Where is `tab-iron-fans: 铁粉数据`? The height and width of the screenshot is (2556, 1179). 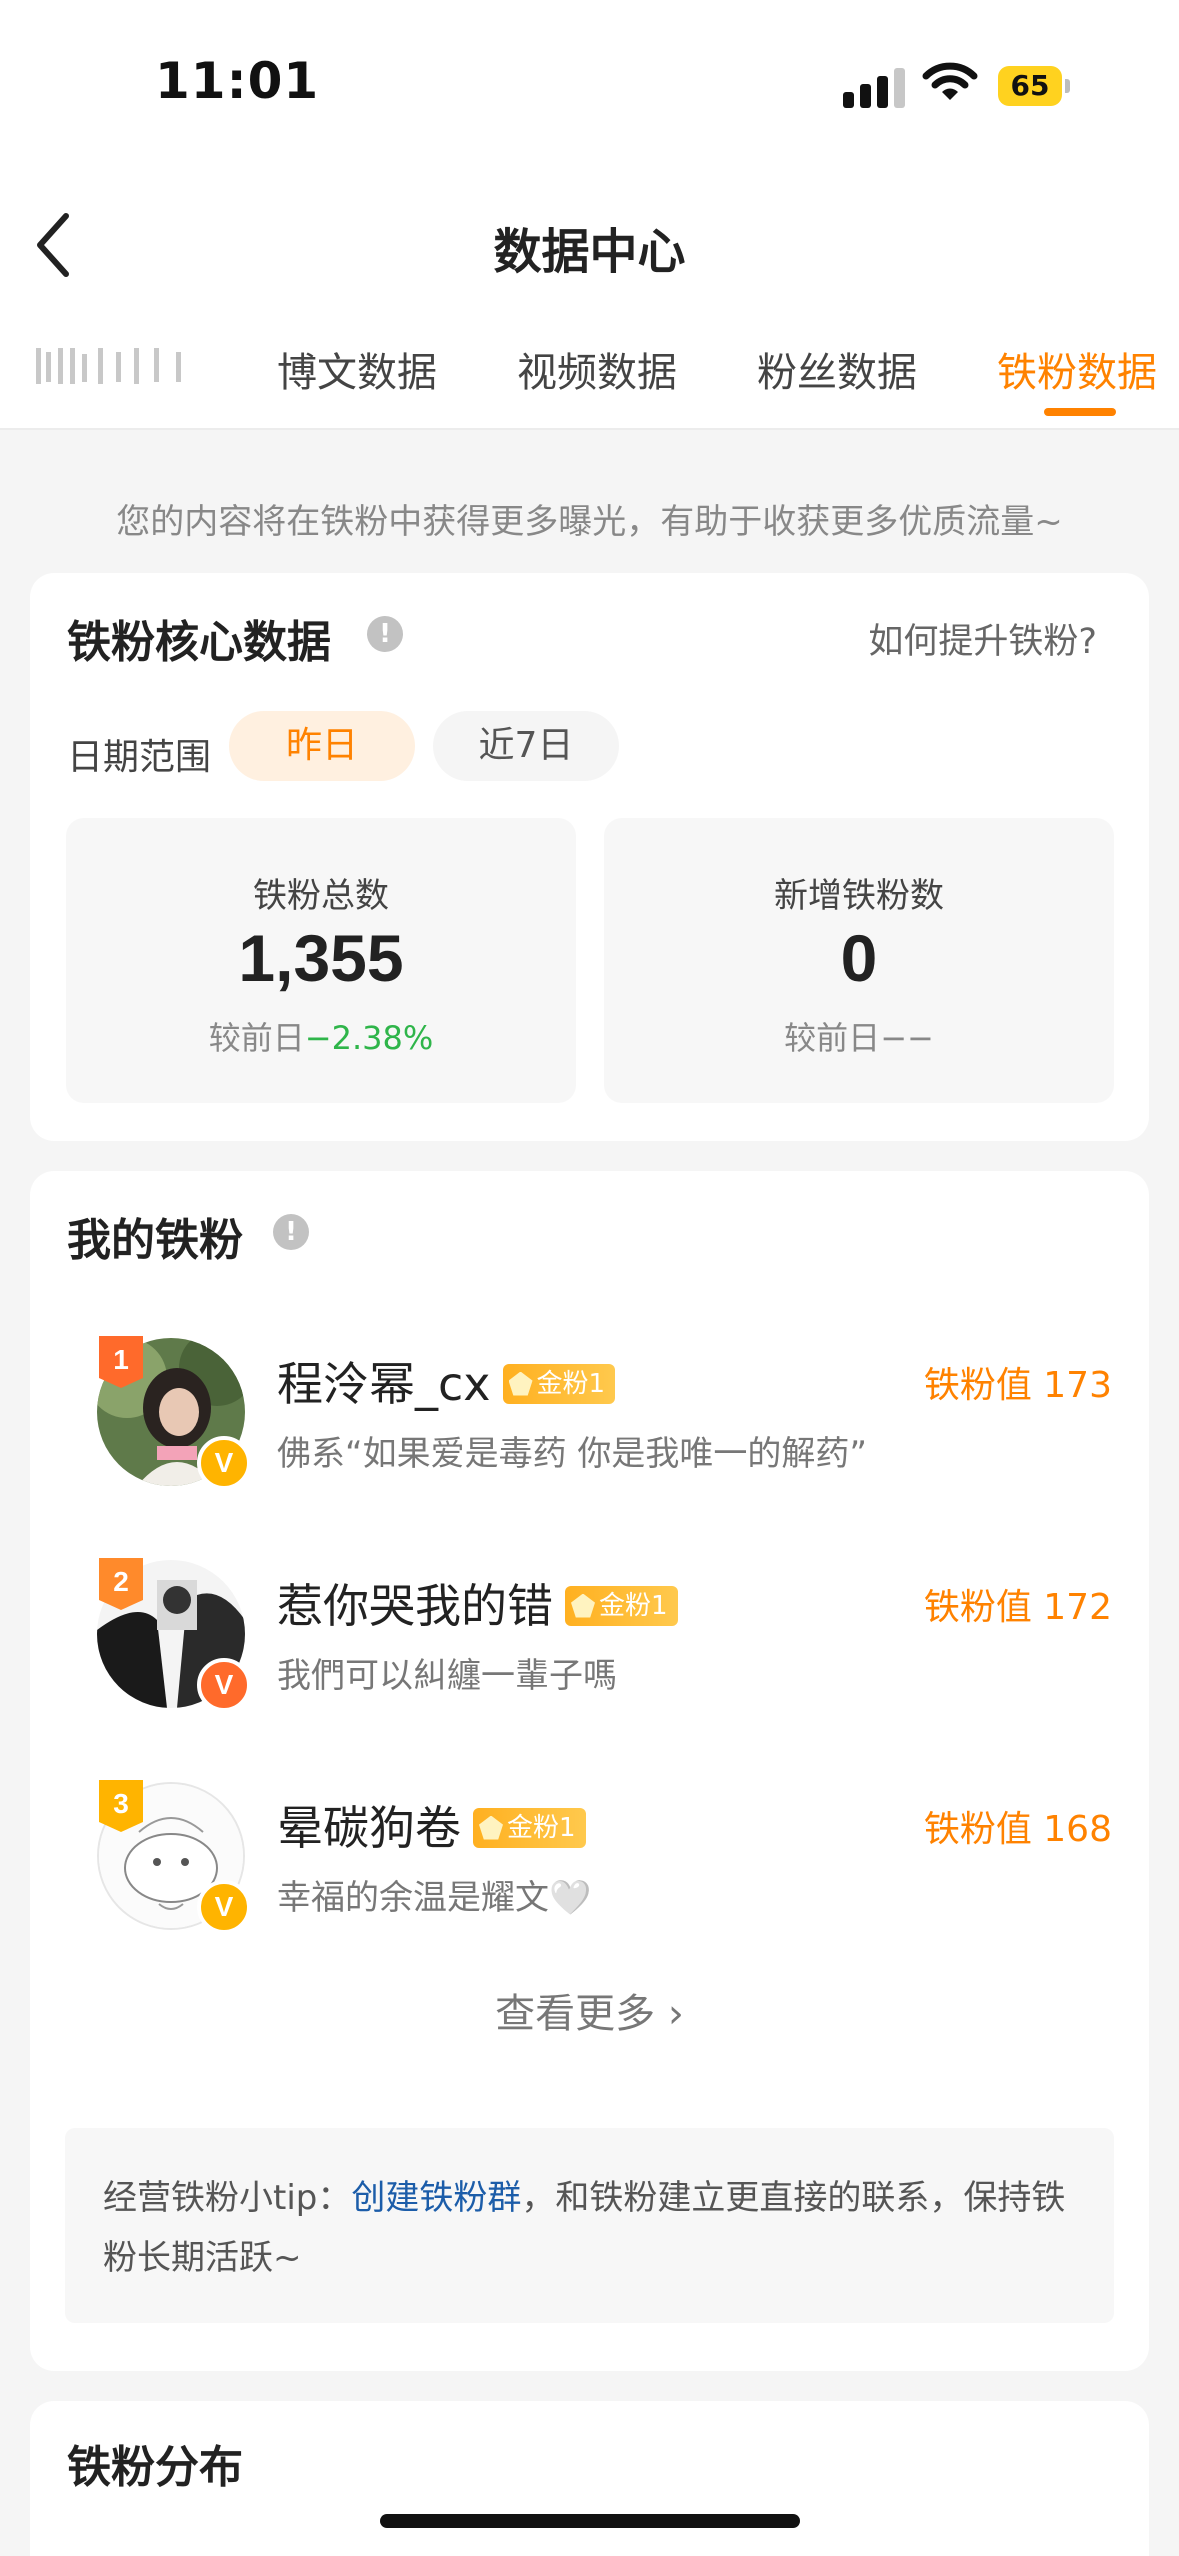
tab-iron-fans: 铁粉数据 is located at coordinates (1077, 369).